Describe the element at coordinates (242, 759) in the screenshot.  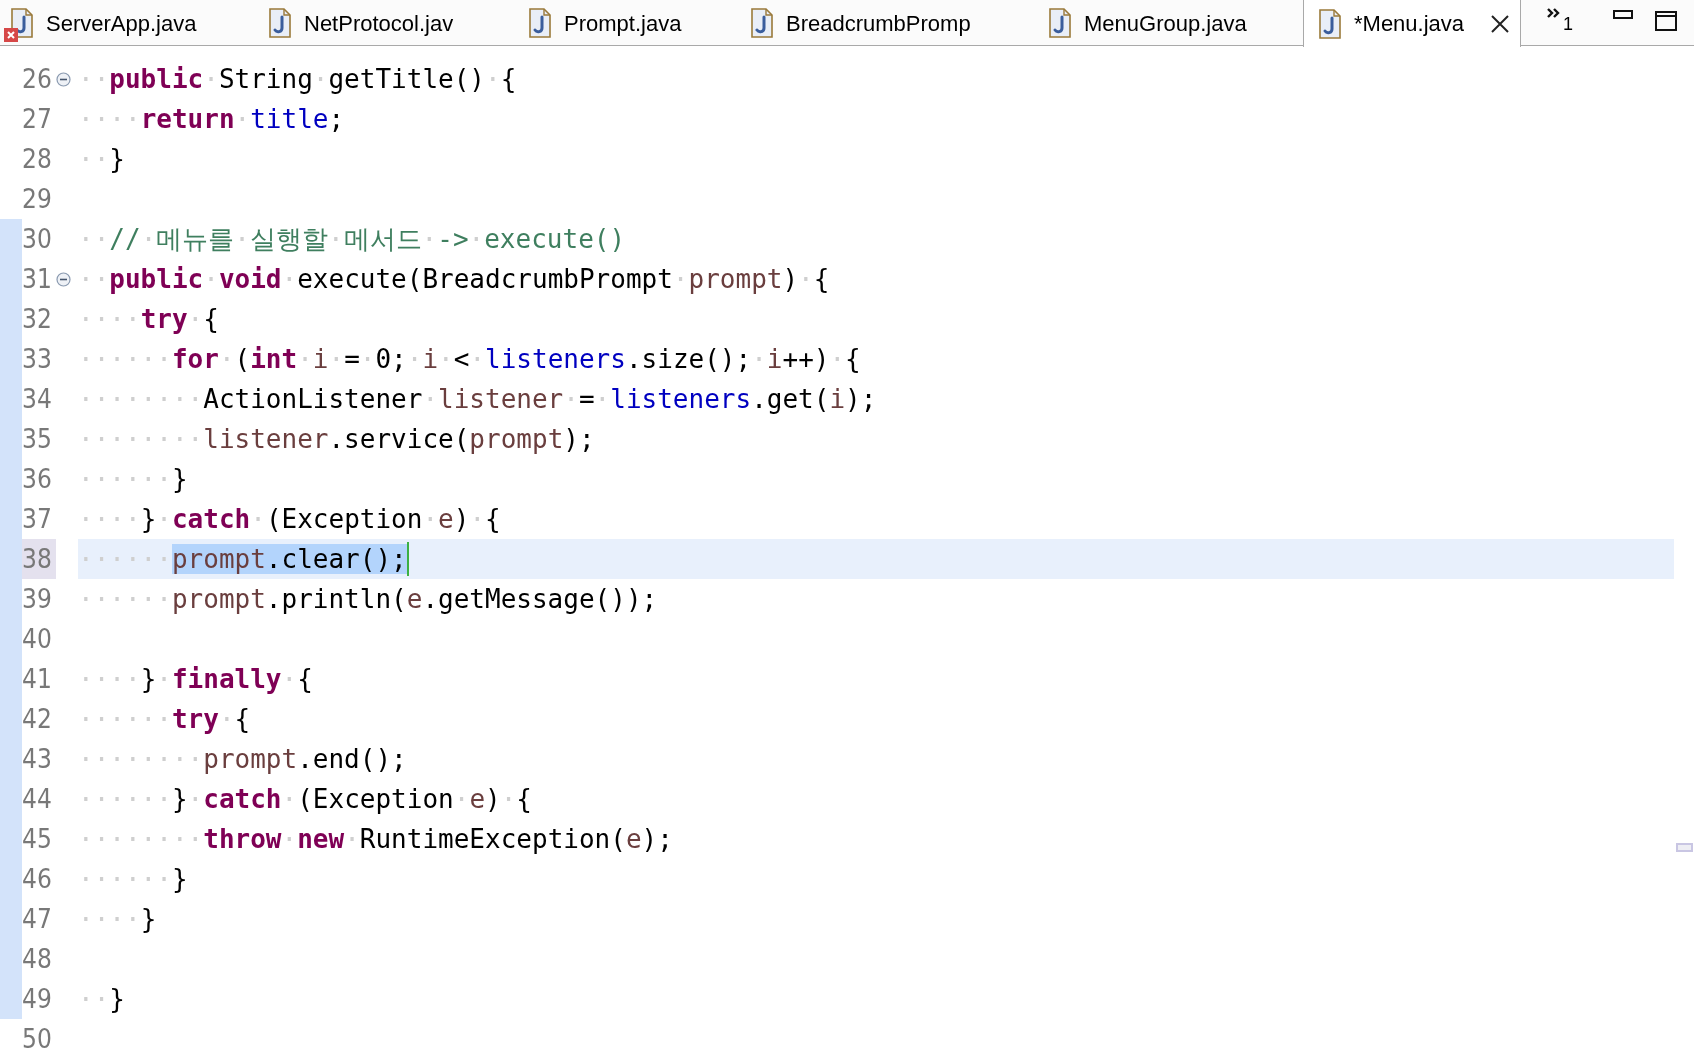
I see `code-line: ········prompt.end();` at that location.